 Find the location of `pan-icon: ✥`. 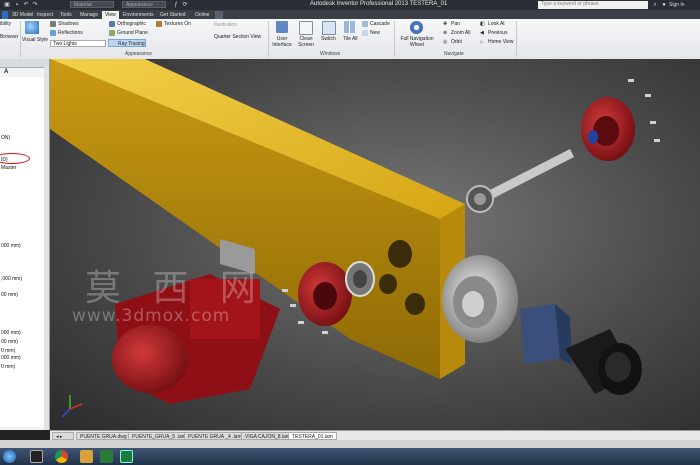

pan-icon: ✥ is located at coordinates (445, 24).